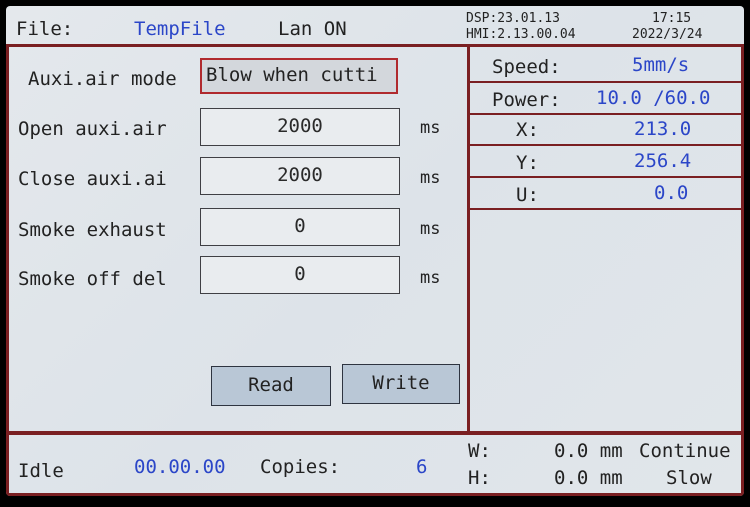 The height and width of the screenshot is (507, 750). Describe the element at coordinates (588, 451) in the screenshot. I see `width-value: 0.0 mm` at that location.